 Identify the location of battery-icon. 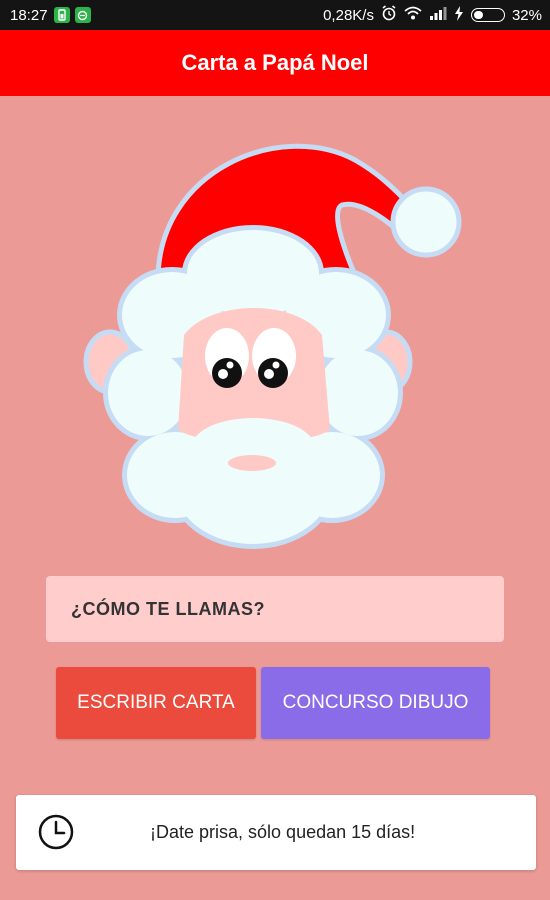
(487, 15).